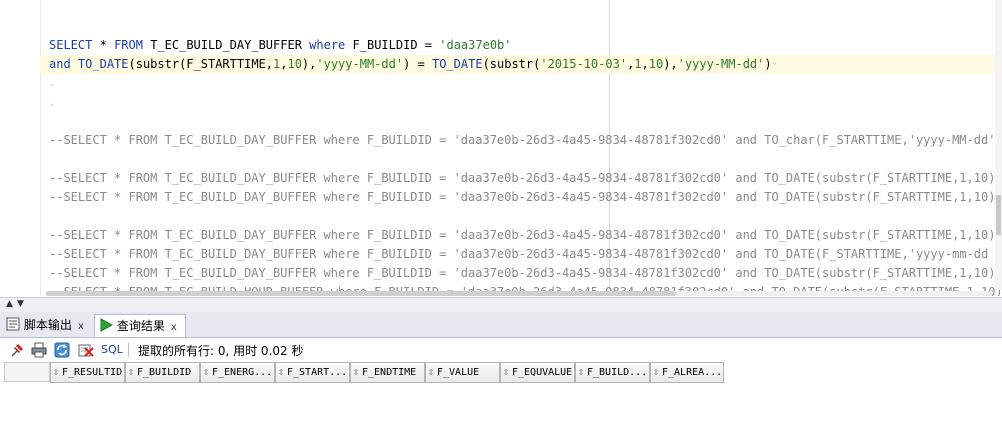 The height and width of the screenshot is (429, 1002). Describe the element at coordinates (501, 350) in the screenshot. I see `result-toolbar: SQL 提取的所有行: 0, 用时 0.02 秒` at that location.